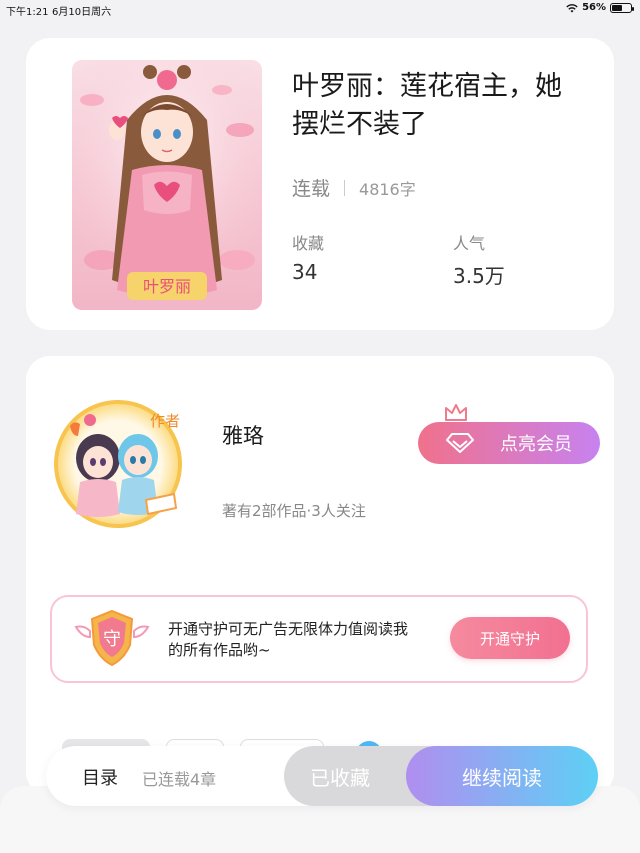 The height and width of the screenshot is (853, 640). Describe the element at coordinates (469, 243) in the screenshot. I see `popularity-label: 人气` at that location.